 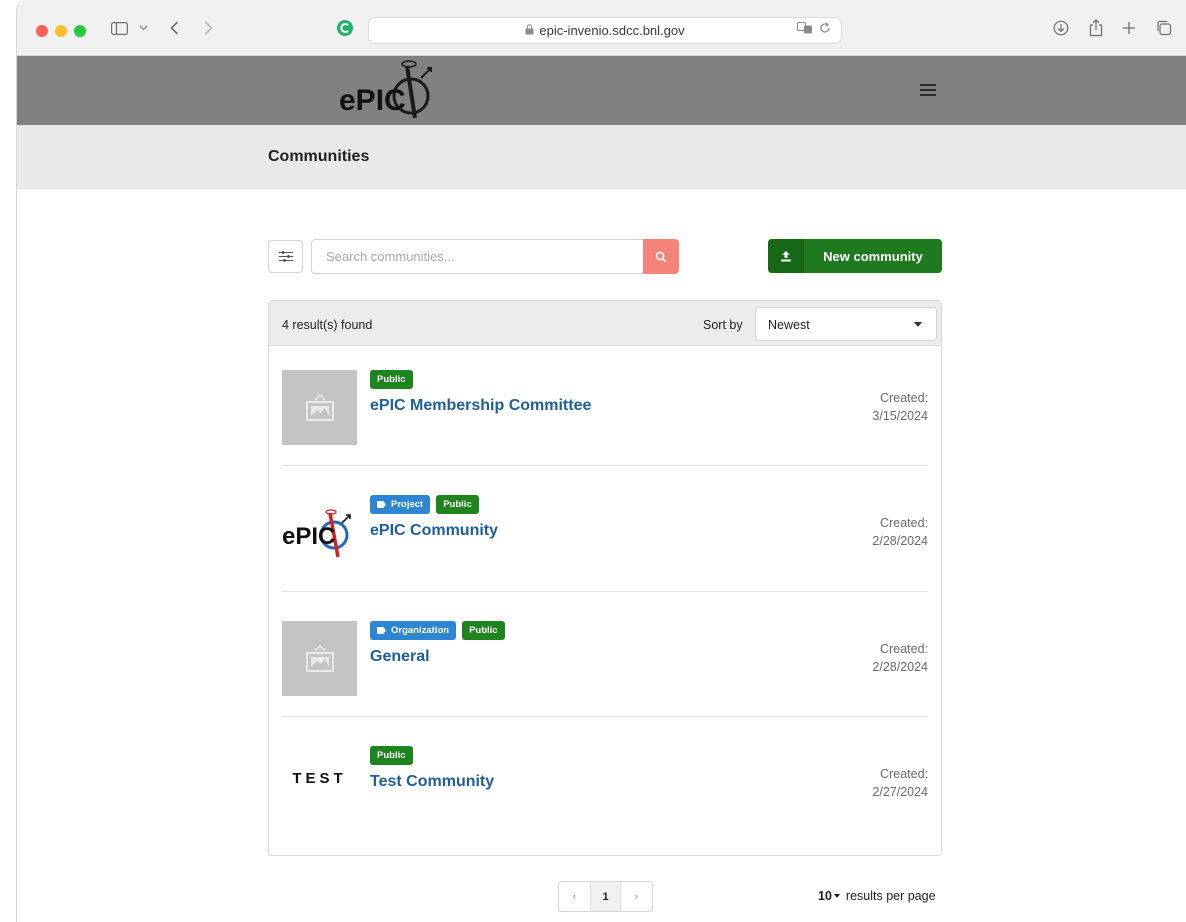 What do you see at coordinates (143, 28) in the screenshot?
I see `chevron-down-icon` at bounding box center [143, 28].